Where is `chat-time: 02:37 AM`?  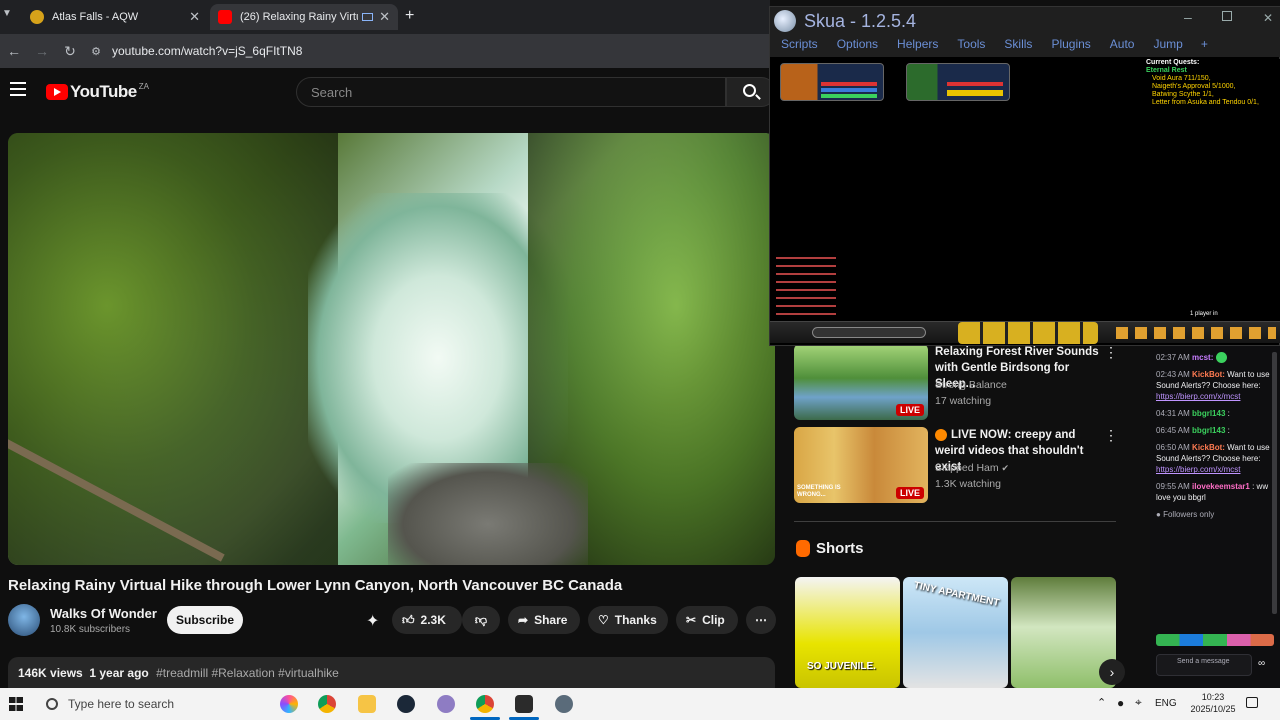
chat-time: 02:37 AM is located at coordinates (1173, 357).